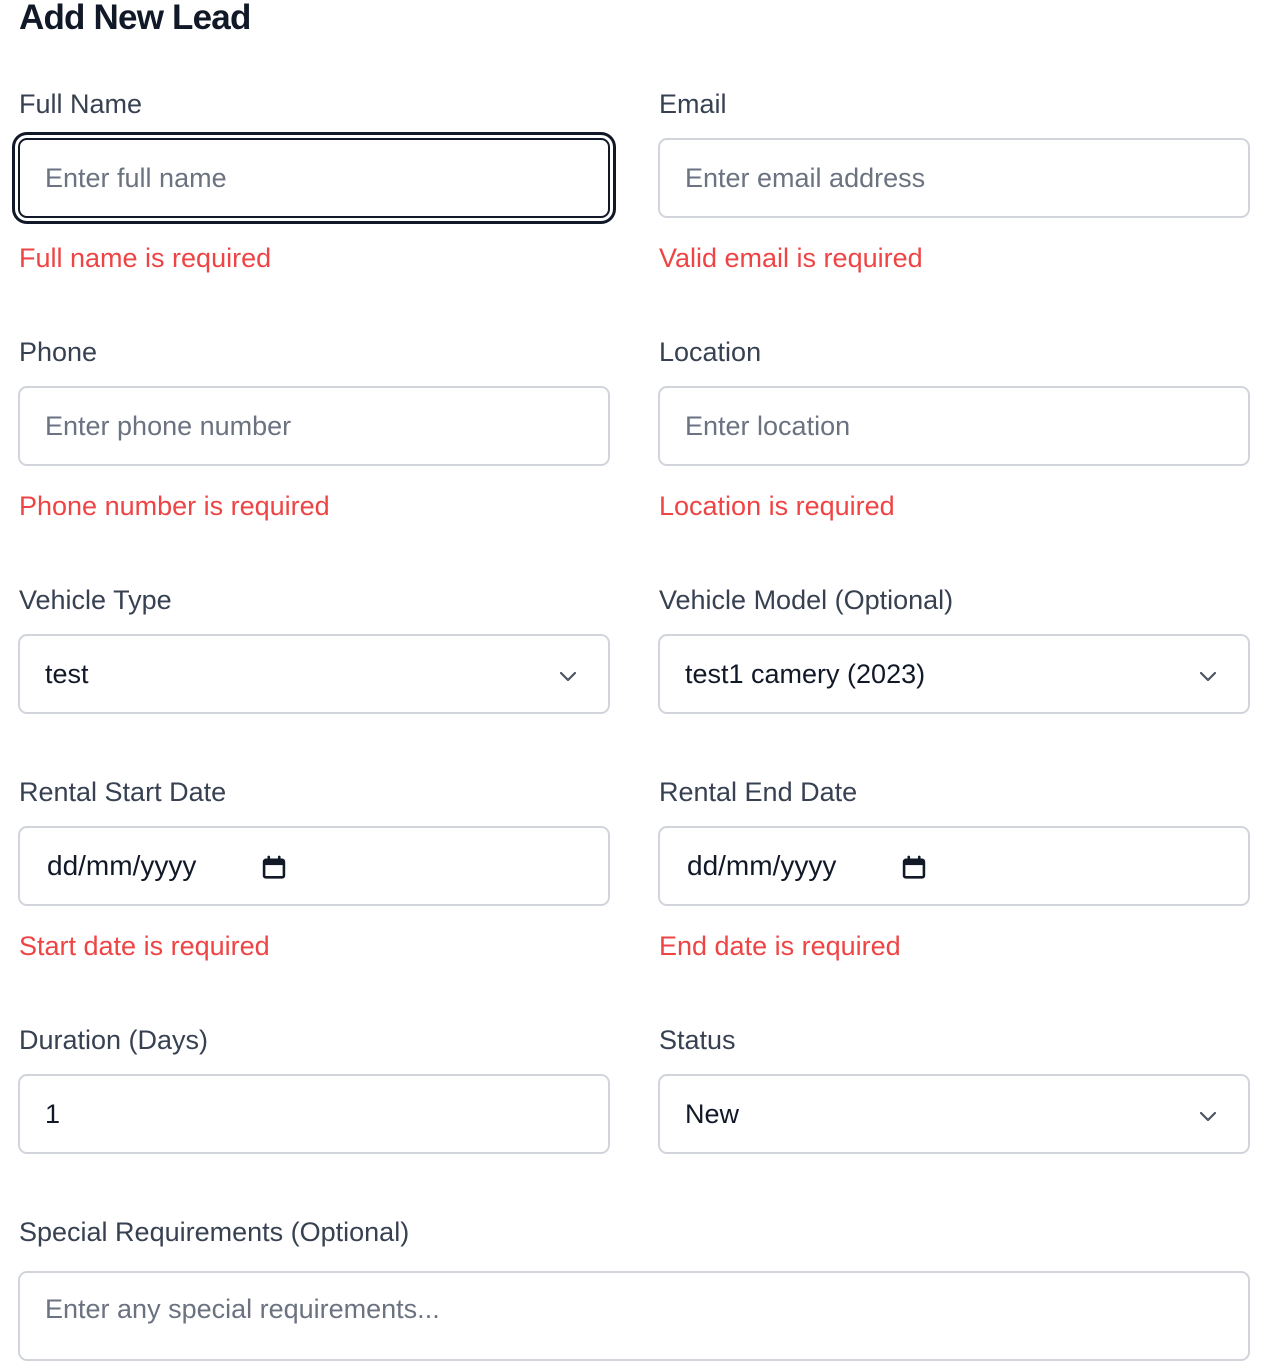  I want to click on location-error: Location is required, so click(777, 506).